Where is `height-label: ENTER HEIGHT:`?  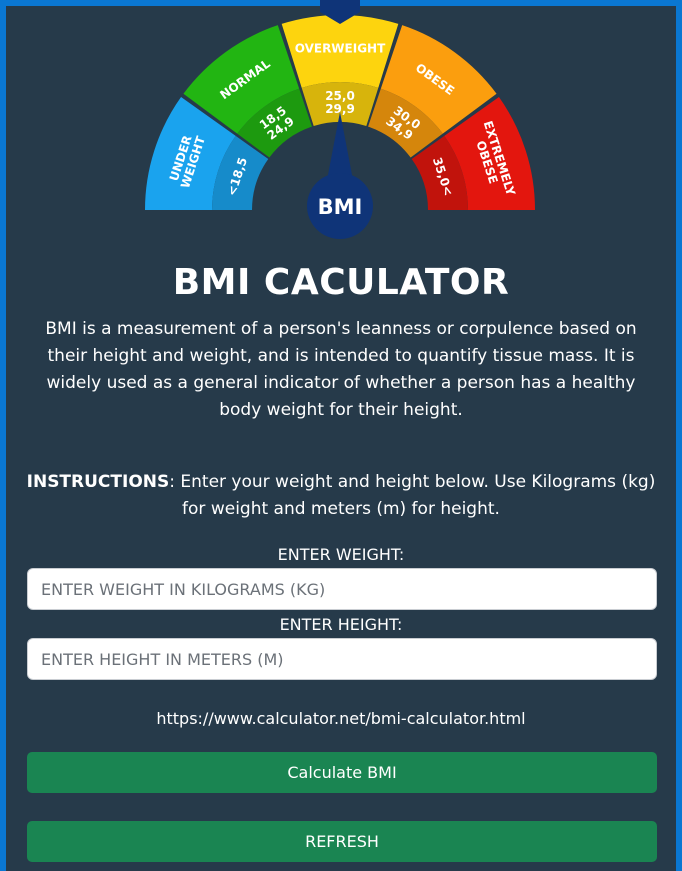
height-label: ENTER HEIGHT: is located at coordinates (341, 624).